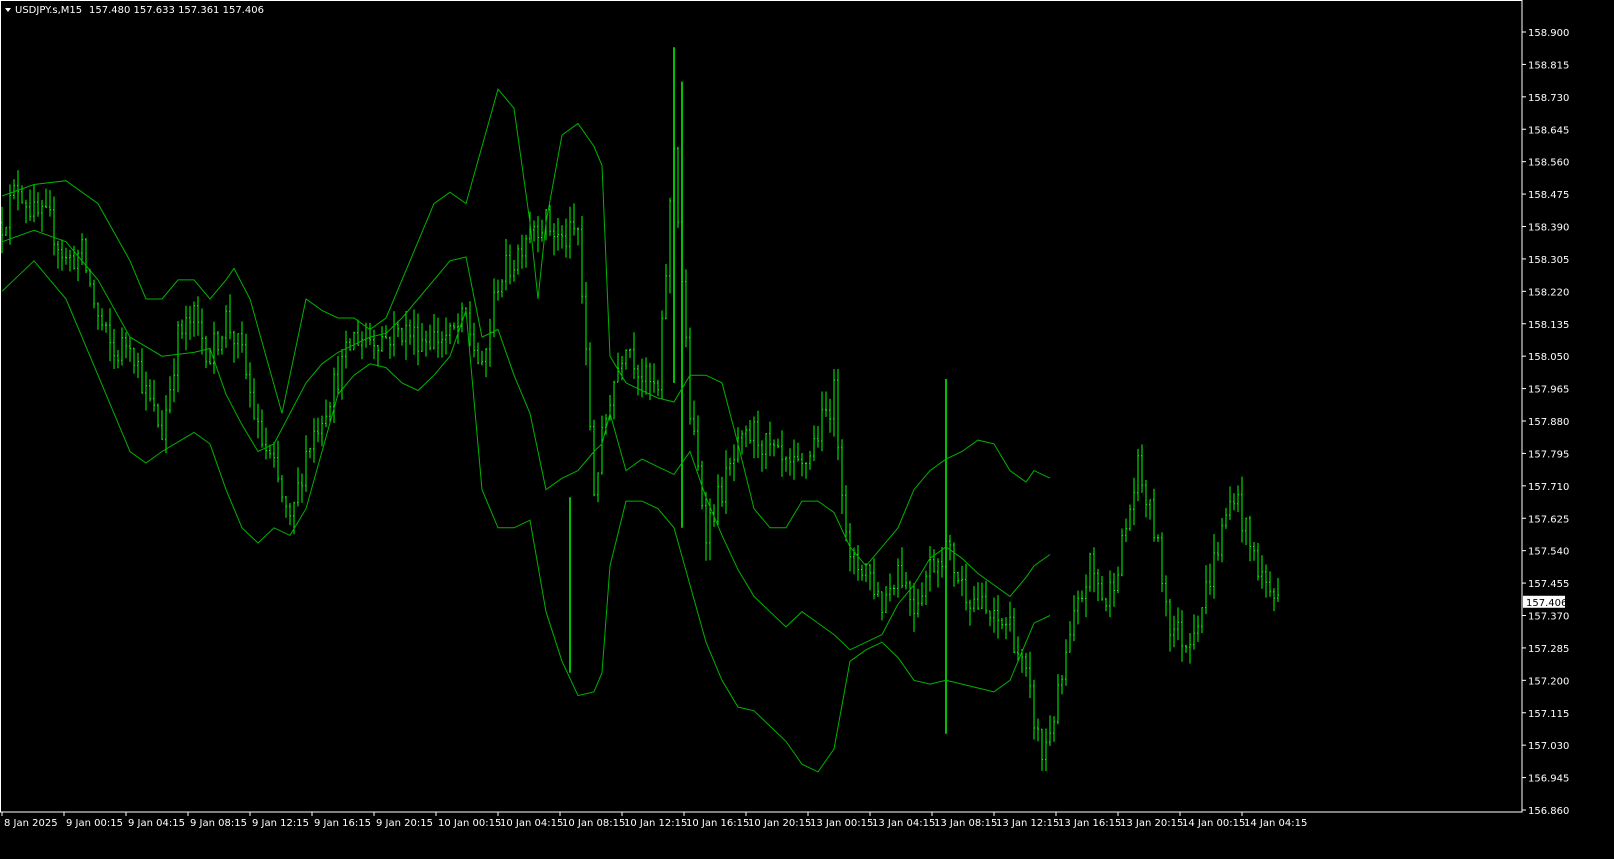 The height and width of the screenshot is (859, 1614). I want to click on y-tick-label: 158.135, so click(1548, 325).